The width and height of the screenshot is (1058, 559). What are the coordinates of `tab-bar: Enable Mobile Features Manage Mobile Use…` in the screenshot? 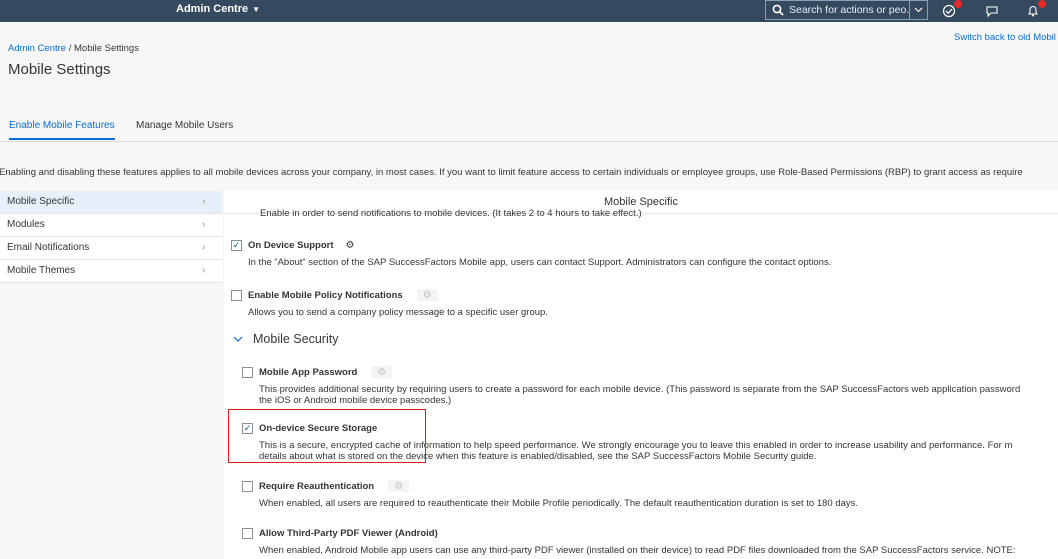 It's located at (529, 129).